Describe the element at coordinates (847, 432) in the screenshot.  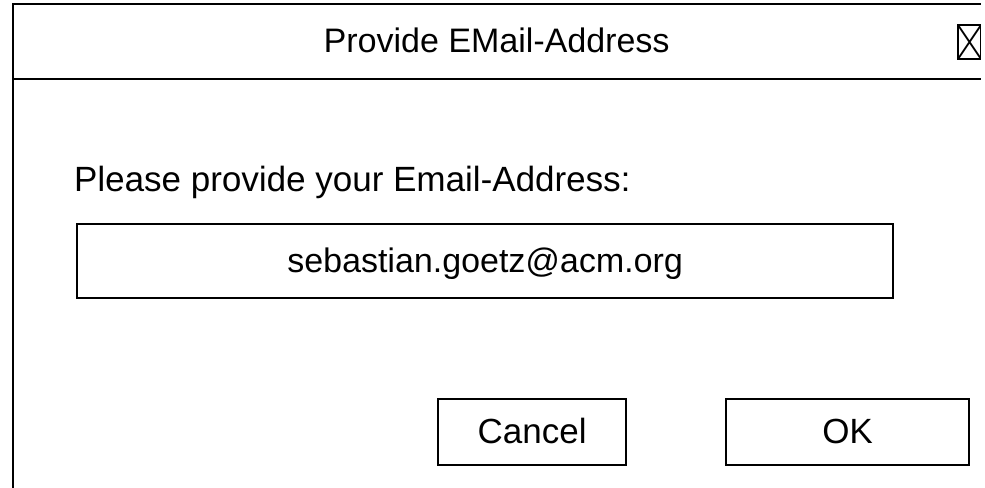
I see `ok-button: OK` at that location.